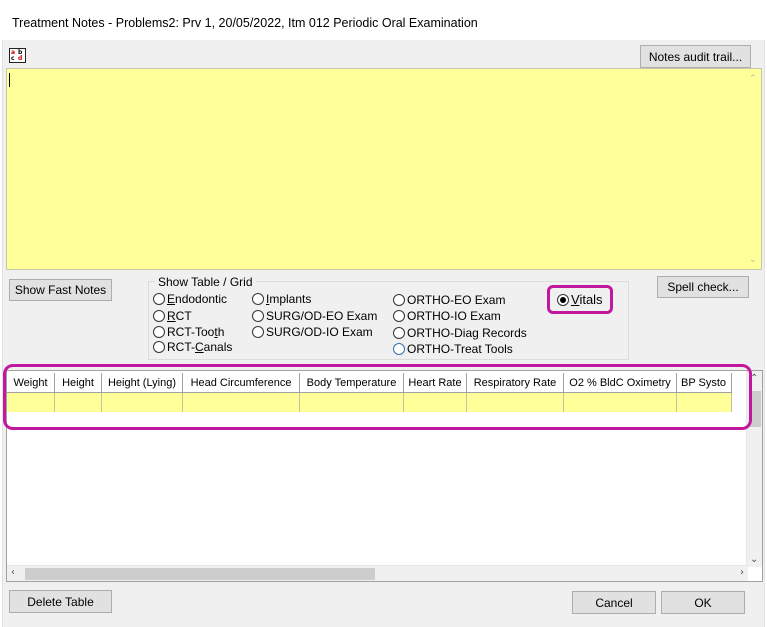 The image size is (767, 627). I want to click on radio-label-surg-od-eo: SURG/OD-EO Exam, so click(322, 316).